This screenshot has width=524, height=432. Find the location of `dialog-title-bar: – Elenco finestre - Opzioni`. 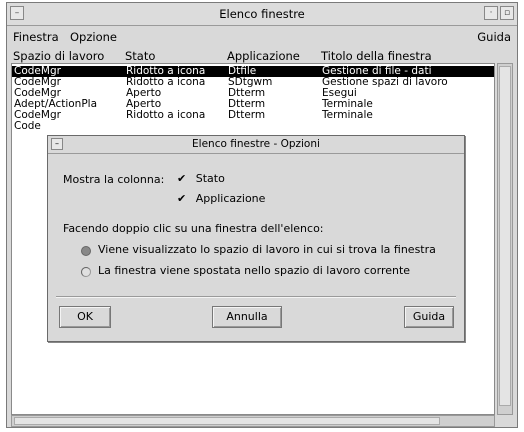

dialog-title-bar: – Elenco finestre - Opzioni is located at coordinates (256, 145).